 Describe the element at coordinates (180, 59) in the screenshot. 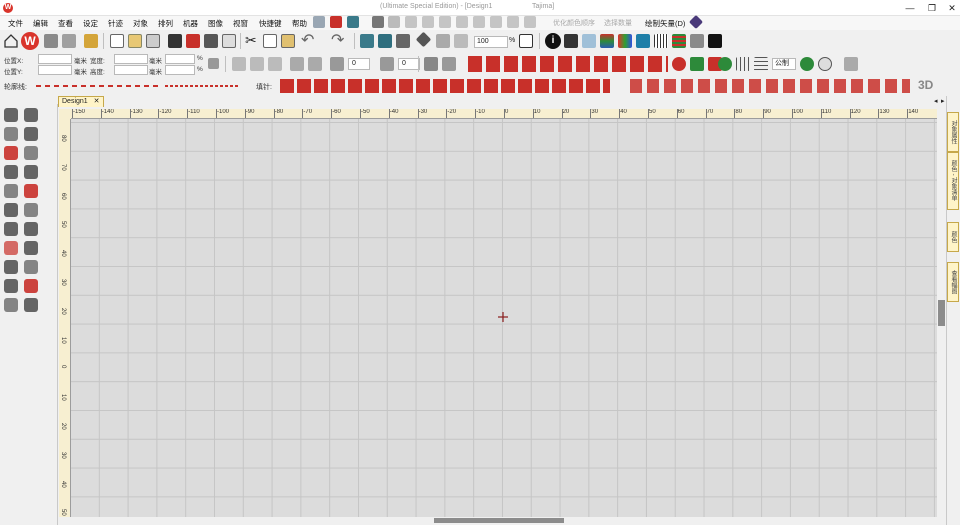

I see `width-percent-input` at that location.